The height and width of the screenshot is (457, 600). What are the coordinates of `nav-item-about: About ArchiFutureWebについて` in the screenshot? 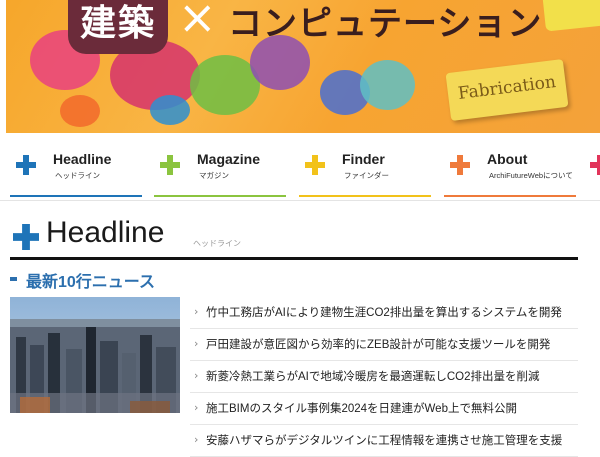 It's located at (511, 172).